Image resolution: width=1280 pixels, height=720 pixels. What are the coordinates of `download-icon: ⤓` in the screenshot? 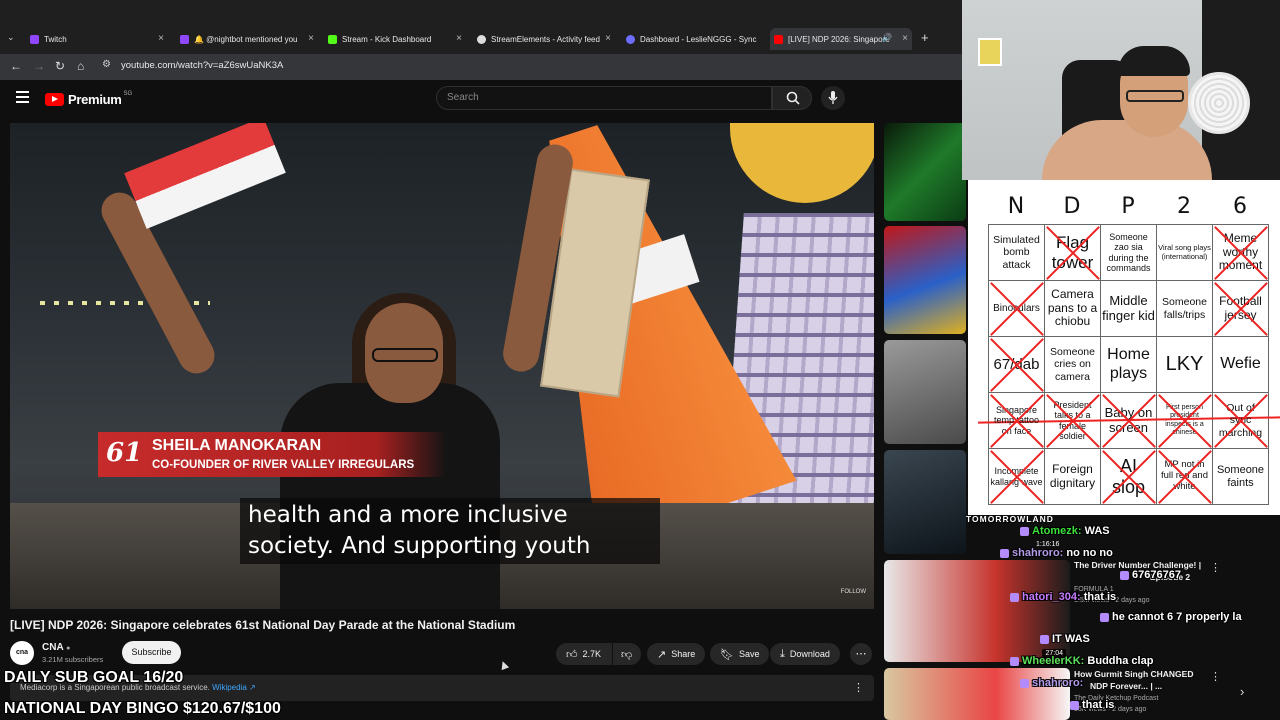 It's located at (782, 653).